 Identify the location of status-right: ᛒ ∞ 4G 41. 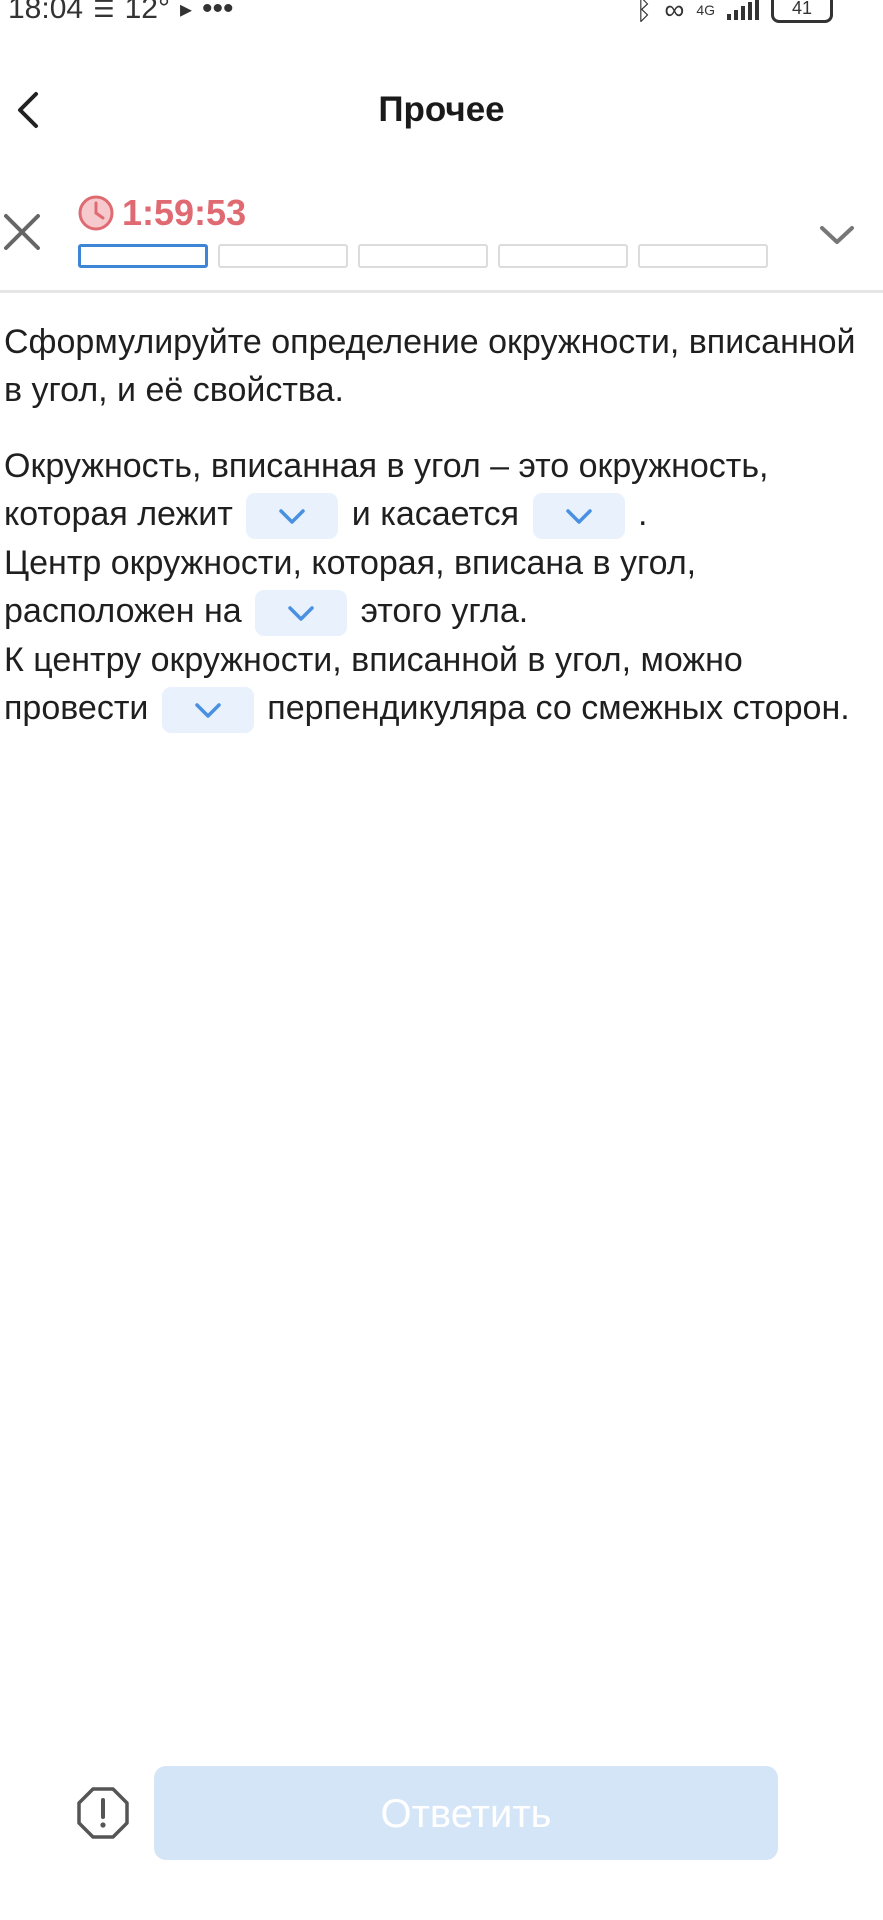
(734, 13).